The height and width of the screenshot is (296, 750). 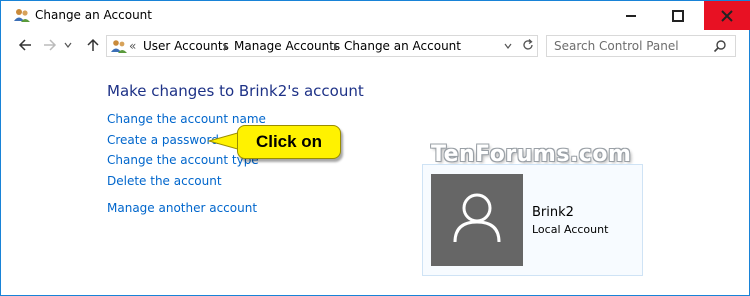 I want to click on click-on-callout: Click on, so click(x=289, y=142).